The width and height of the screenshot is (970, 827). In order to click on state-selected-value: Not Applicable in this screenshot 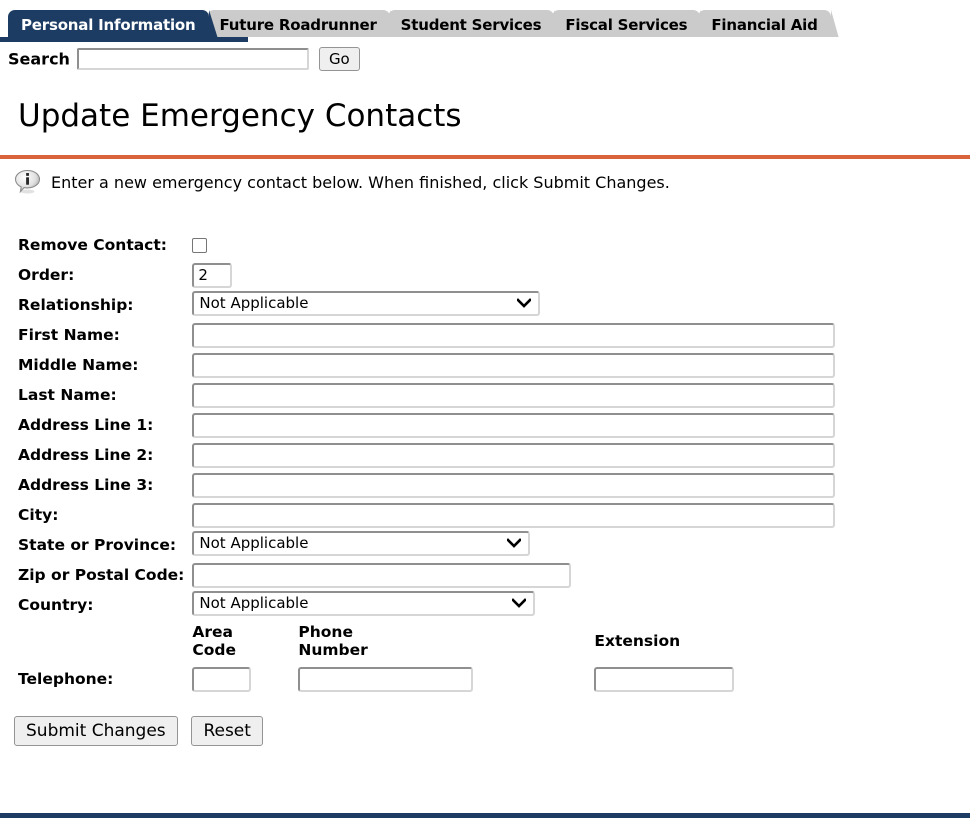, I will do `click(254, 542)`.